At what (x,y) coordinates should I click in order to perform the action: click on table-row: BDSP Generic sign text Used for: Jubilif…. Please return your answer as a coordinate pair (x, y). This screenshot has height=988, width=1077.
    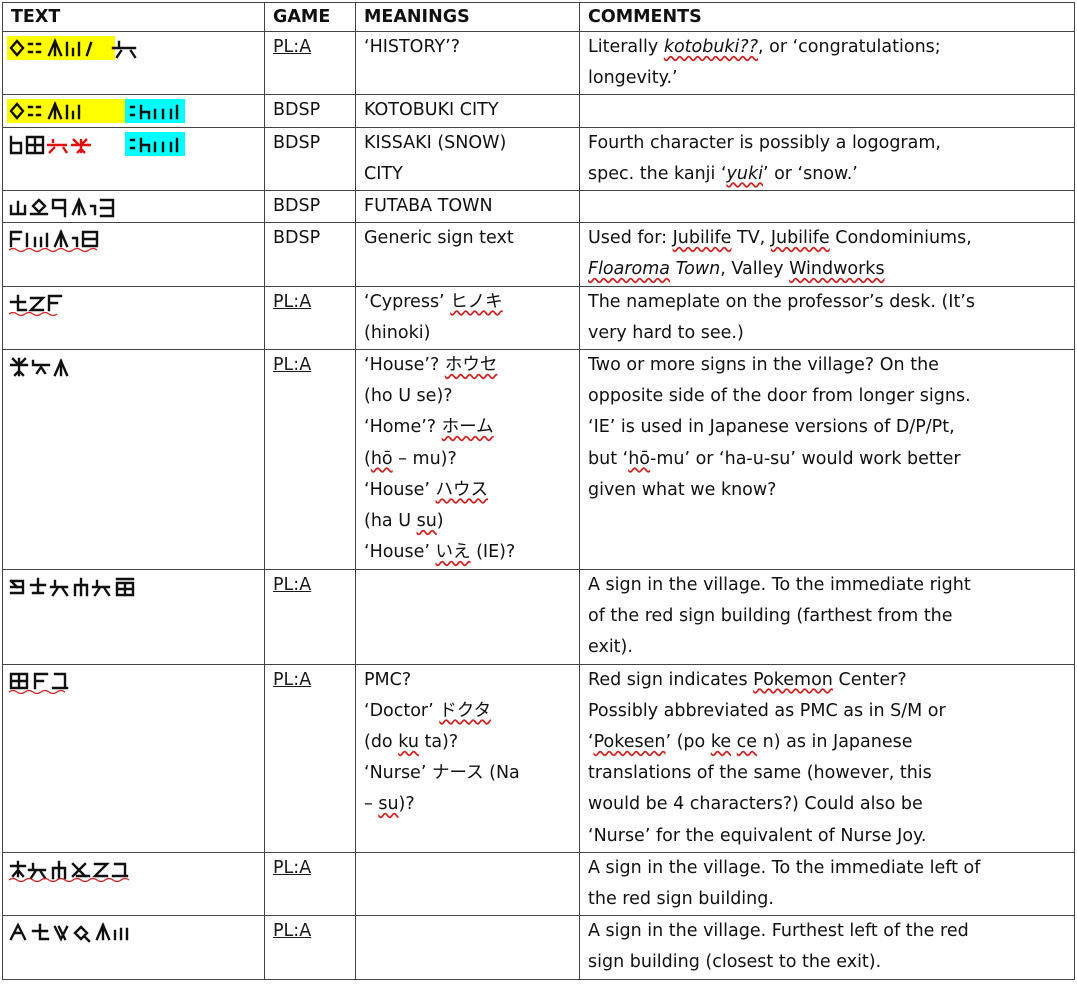
    Looking at the image, I should click on (538, 254).